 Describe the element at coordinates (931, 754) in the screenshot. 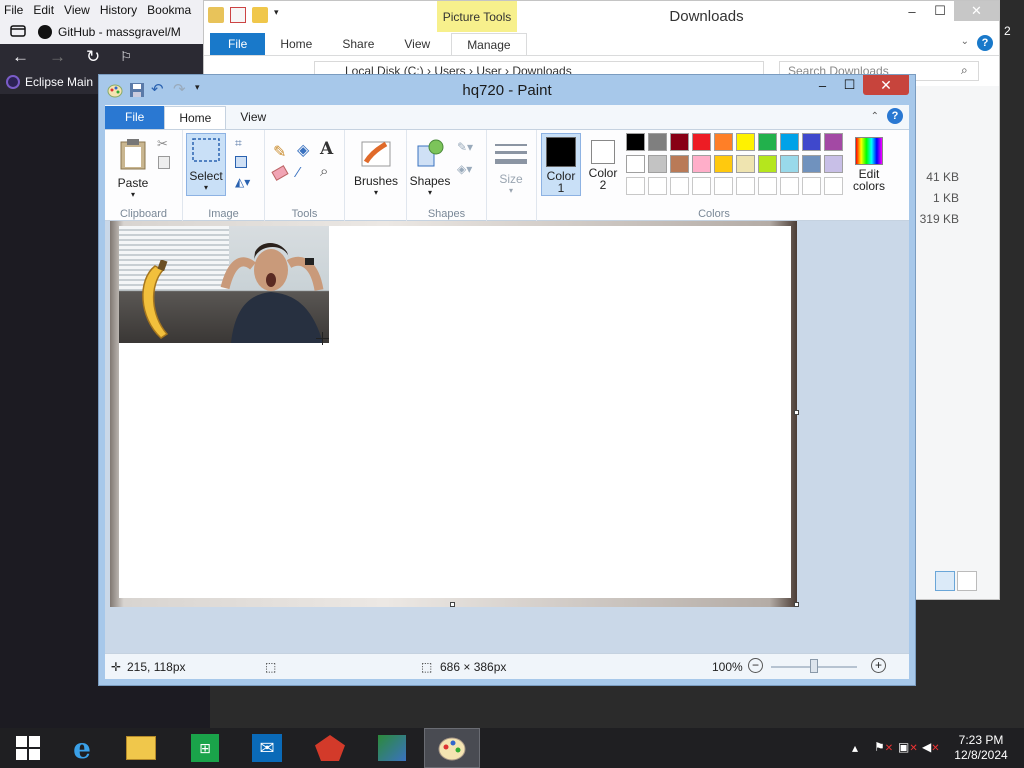

I see `volume-icon: ◀✕` at that location.